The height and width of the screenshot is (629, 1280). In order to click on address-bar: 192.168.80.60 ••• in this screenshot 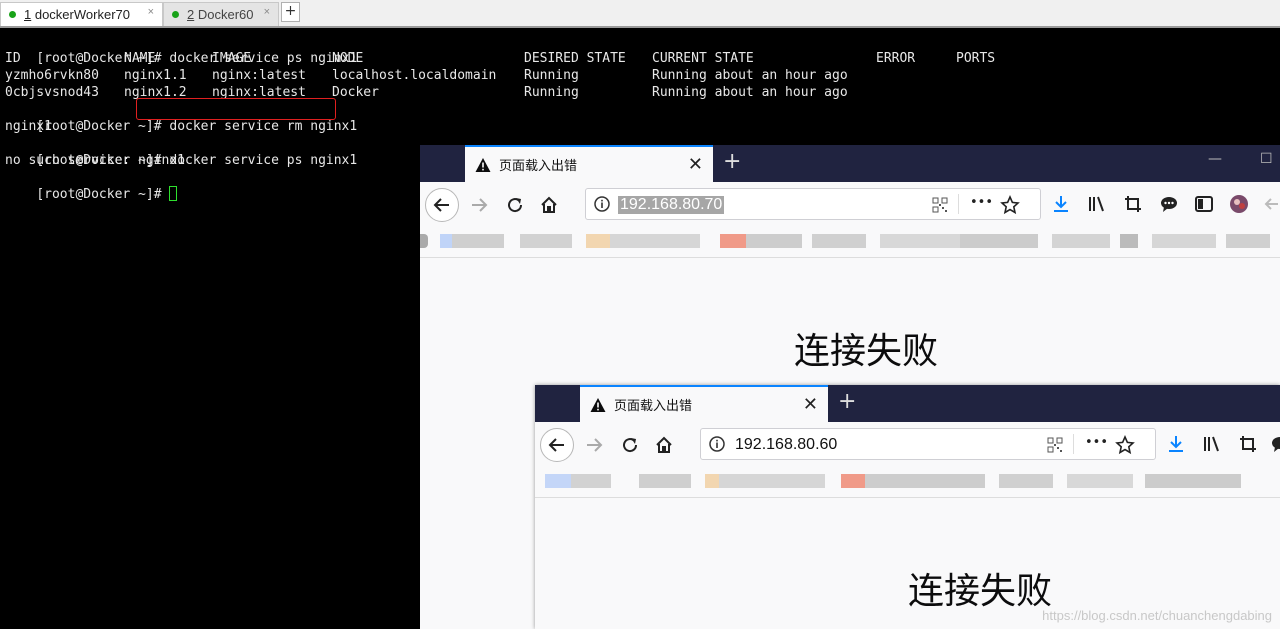, I will do `click(928, 444)`.